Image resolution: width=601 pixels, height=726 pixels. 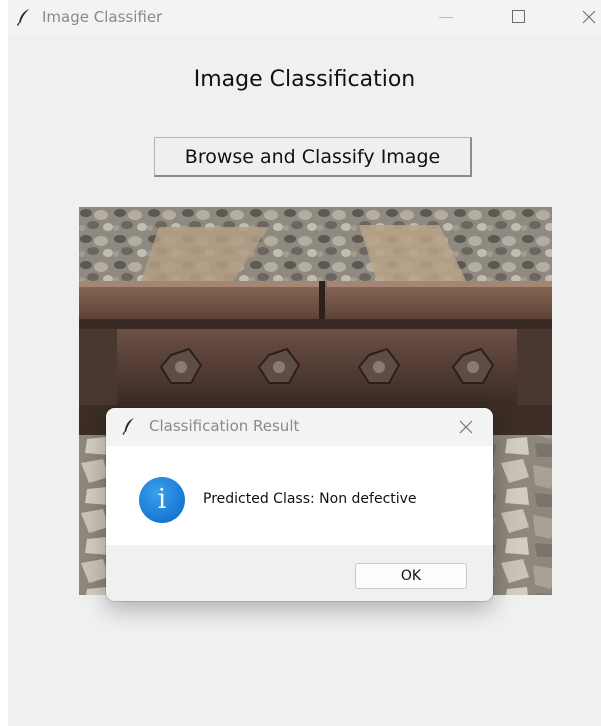 I want to click on result-message: Predicted Class: Non defective, so click(x=310, y=499).